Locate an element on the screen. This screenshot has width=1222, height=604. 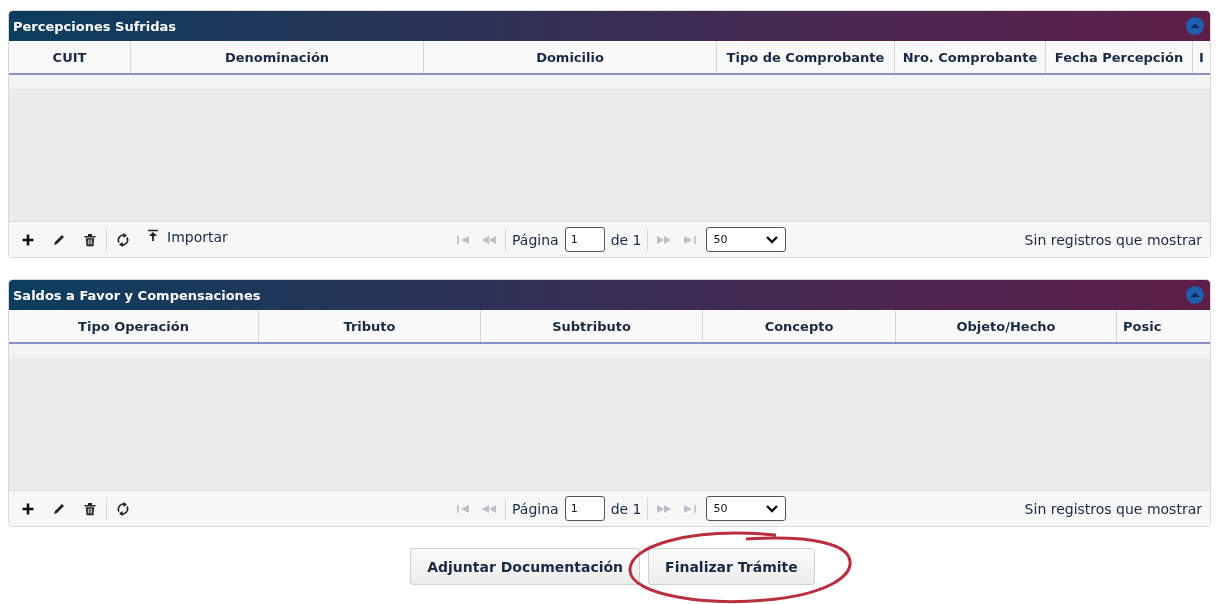
column-header: Subtributo is located at coordinates (592, 326).